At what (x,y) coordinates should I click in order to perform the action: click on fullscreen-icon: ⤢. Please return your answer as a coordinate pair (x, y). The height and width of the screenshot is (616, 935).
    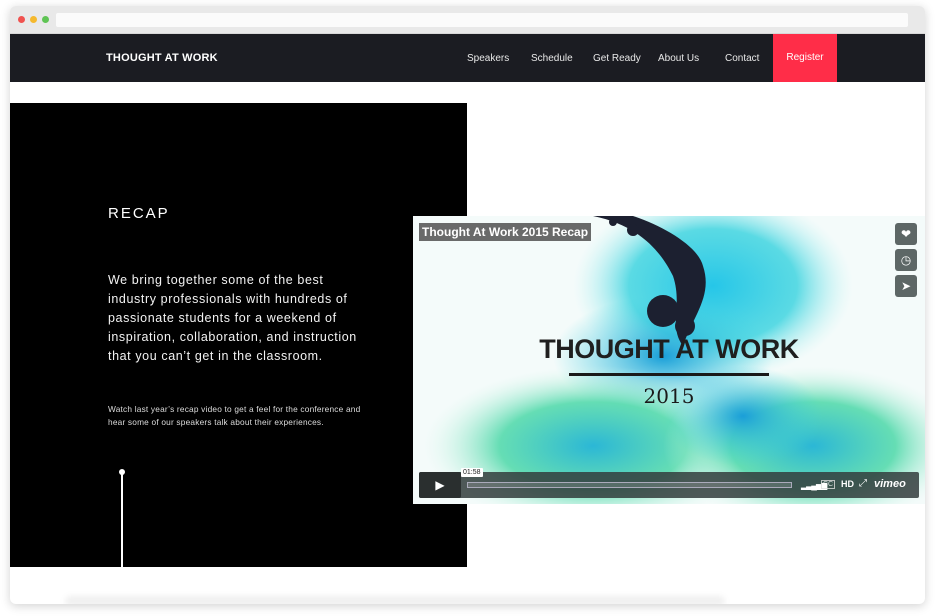
    Looking at the image, I should click on (863, 483).